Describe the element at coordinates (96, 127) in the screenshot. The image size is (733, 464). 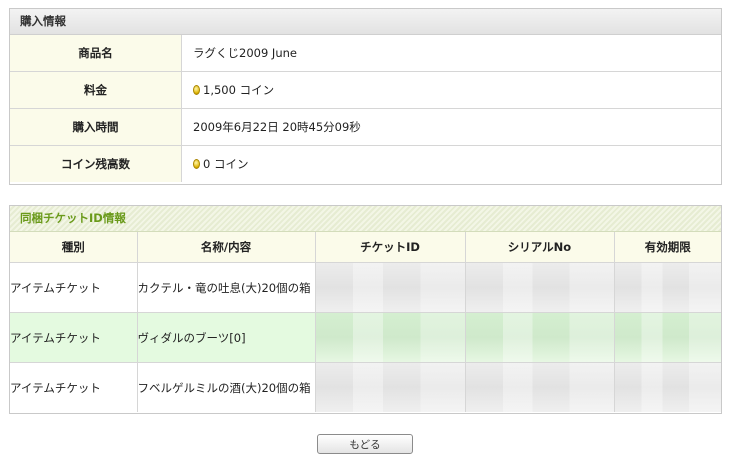
I see `purchase-time-label: 購入時間` at that location.